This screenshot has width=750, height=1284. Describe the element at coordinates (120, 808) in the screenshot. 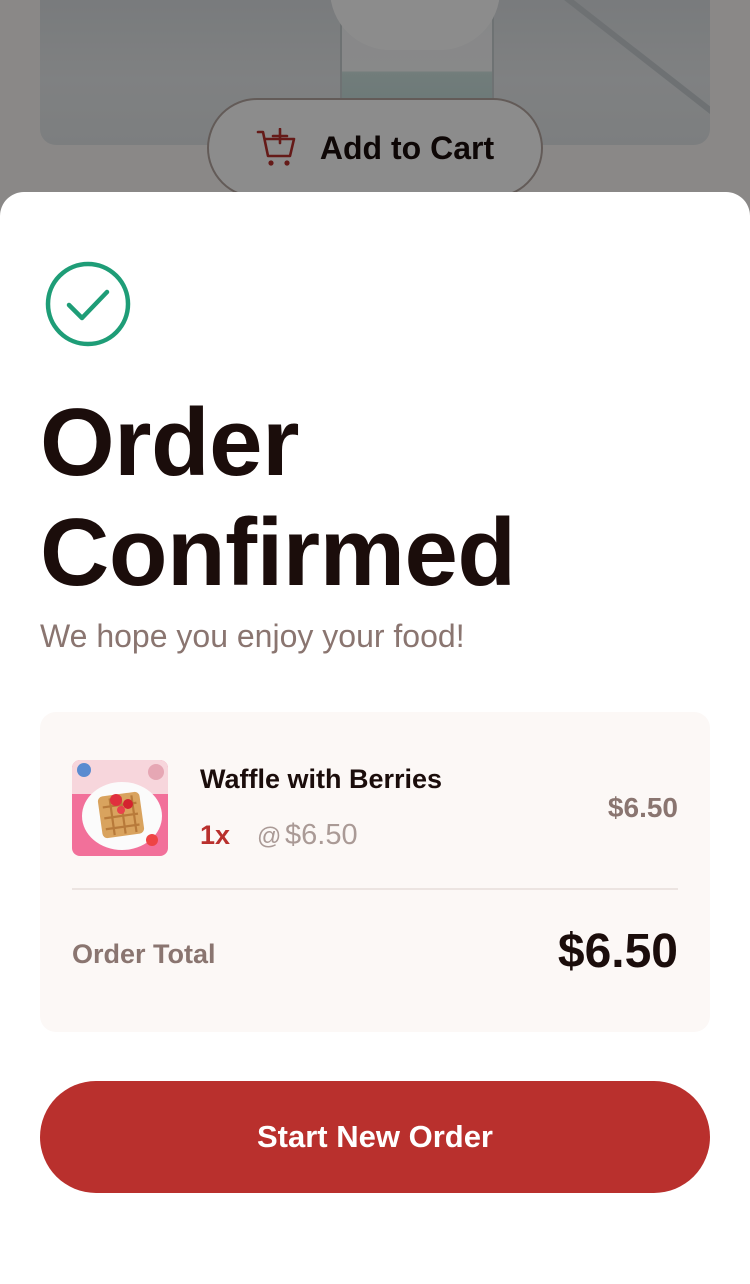

I see `waffle-thumbnail` at that location.